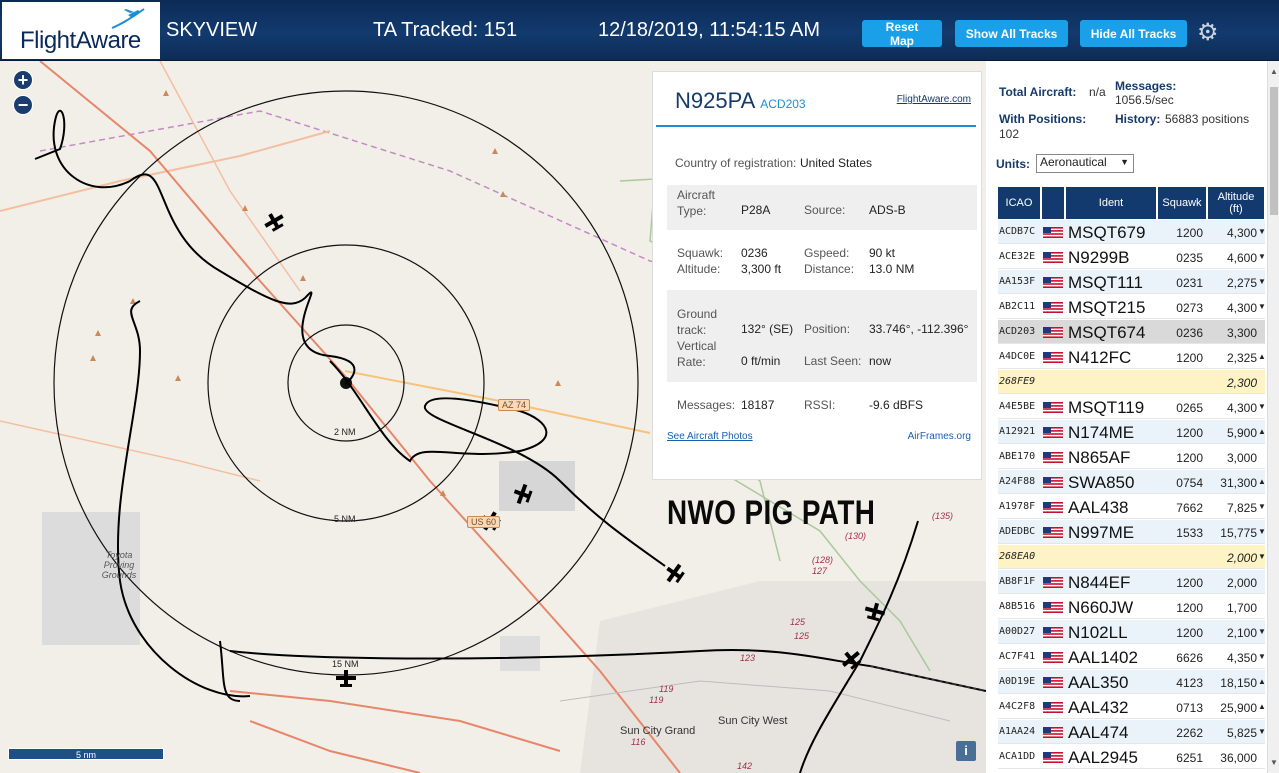 This screenshot has width=1279, height=773. What do you see at coordinates (1132, 232) in the screenshot?
I see `table-row: ACDB7C MSQT679 1200 4,300 ▼` at bounding box center [1132, 232].